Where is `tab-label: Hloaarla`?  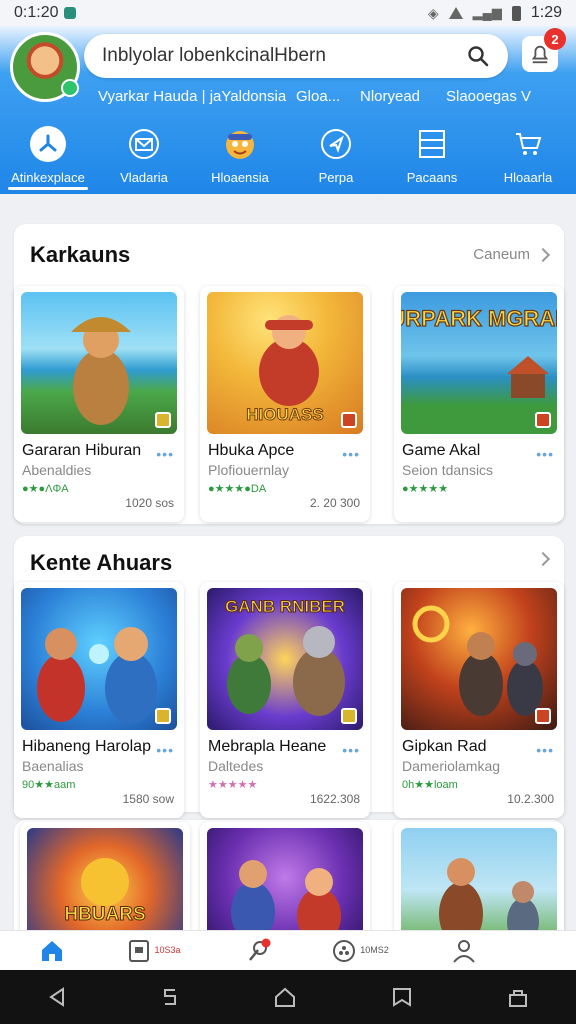 tab-label: Hloaarla is located at coordinates (528, 177).